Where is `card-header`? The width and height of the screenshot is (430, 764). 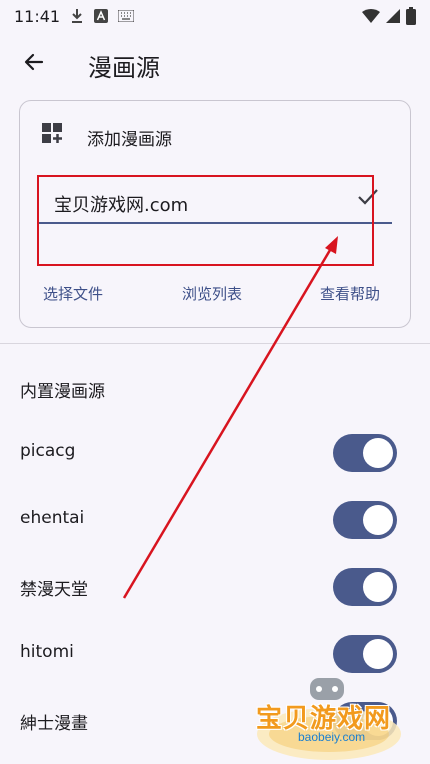 card-header is located at coordinates (52, 135).